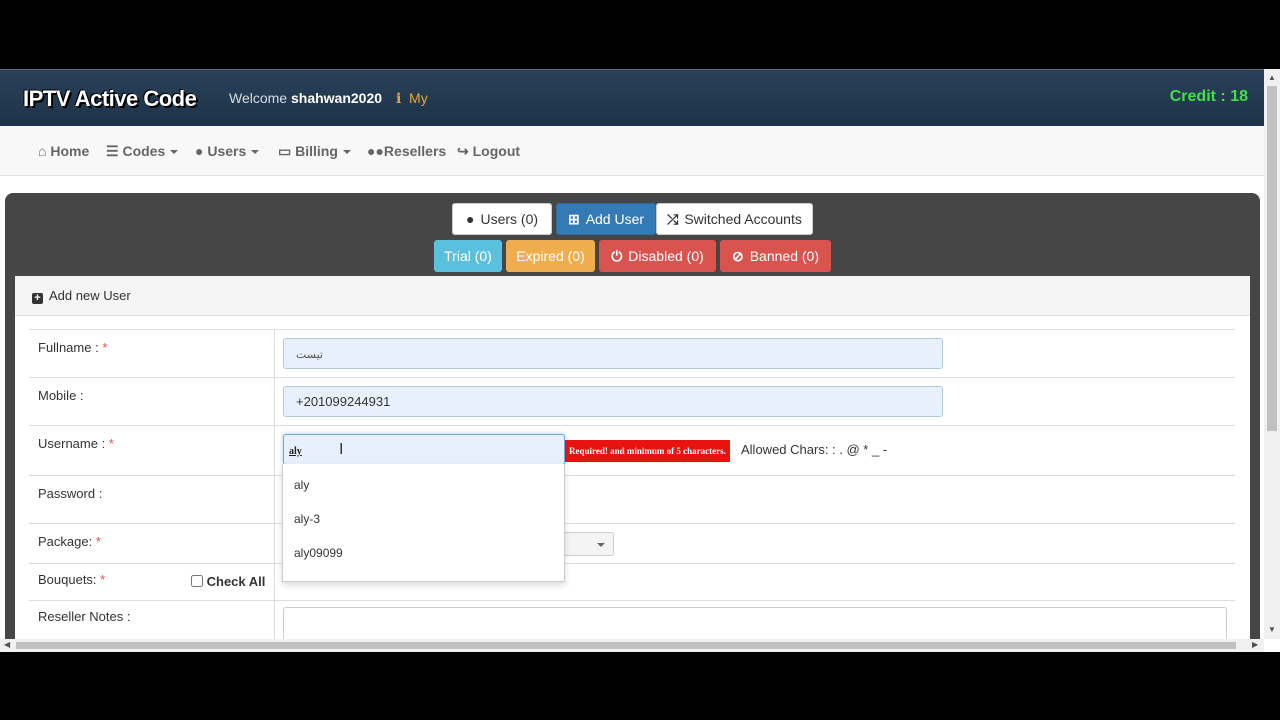  I want to click on nav-users-label: Users, so click(227, 151).